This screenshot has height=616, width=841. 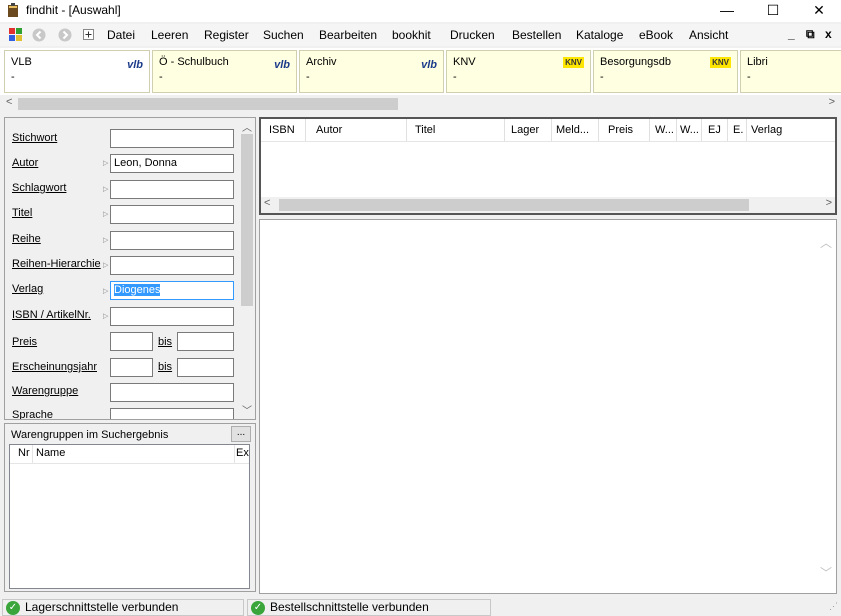 What do you see at coordinates (90, 435) in the screenshot?
I see `warengruppen-header: Warengruppen im Suchergebnis` at bounding box center [90, 435].